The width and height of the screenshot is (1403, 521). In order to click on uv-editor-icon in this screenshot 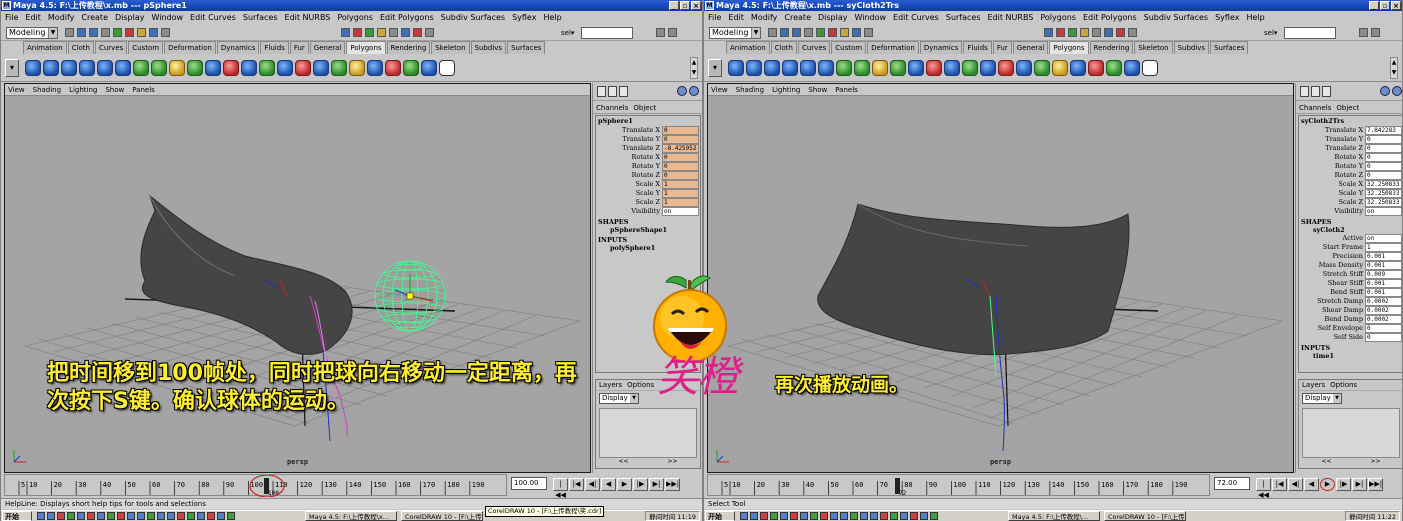, I will do `click(393, 68)`.